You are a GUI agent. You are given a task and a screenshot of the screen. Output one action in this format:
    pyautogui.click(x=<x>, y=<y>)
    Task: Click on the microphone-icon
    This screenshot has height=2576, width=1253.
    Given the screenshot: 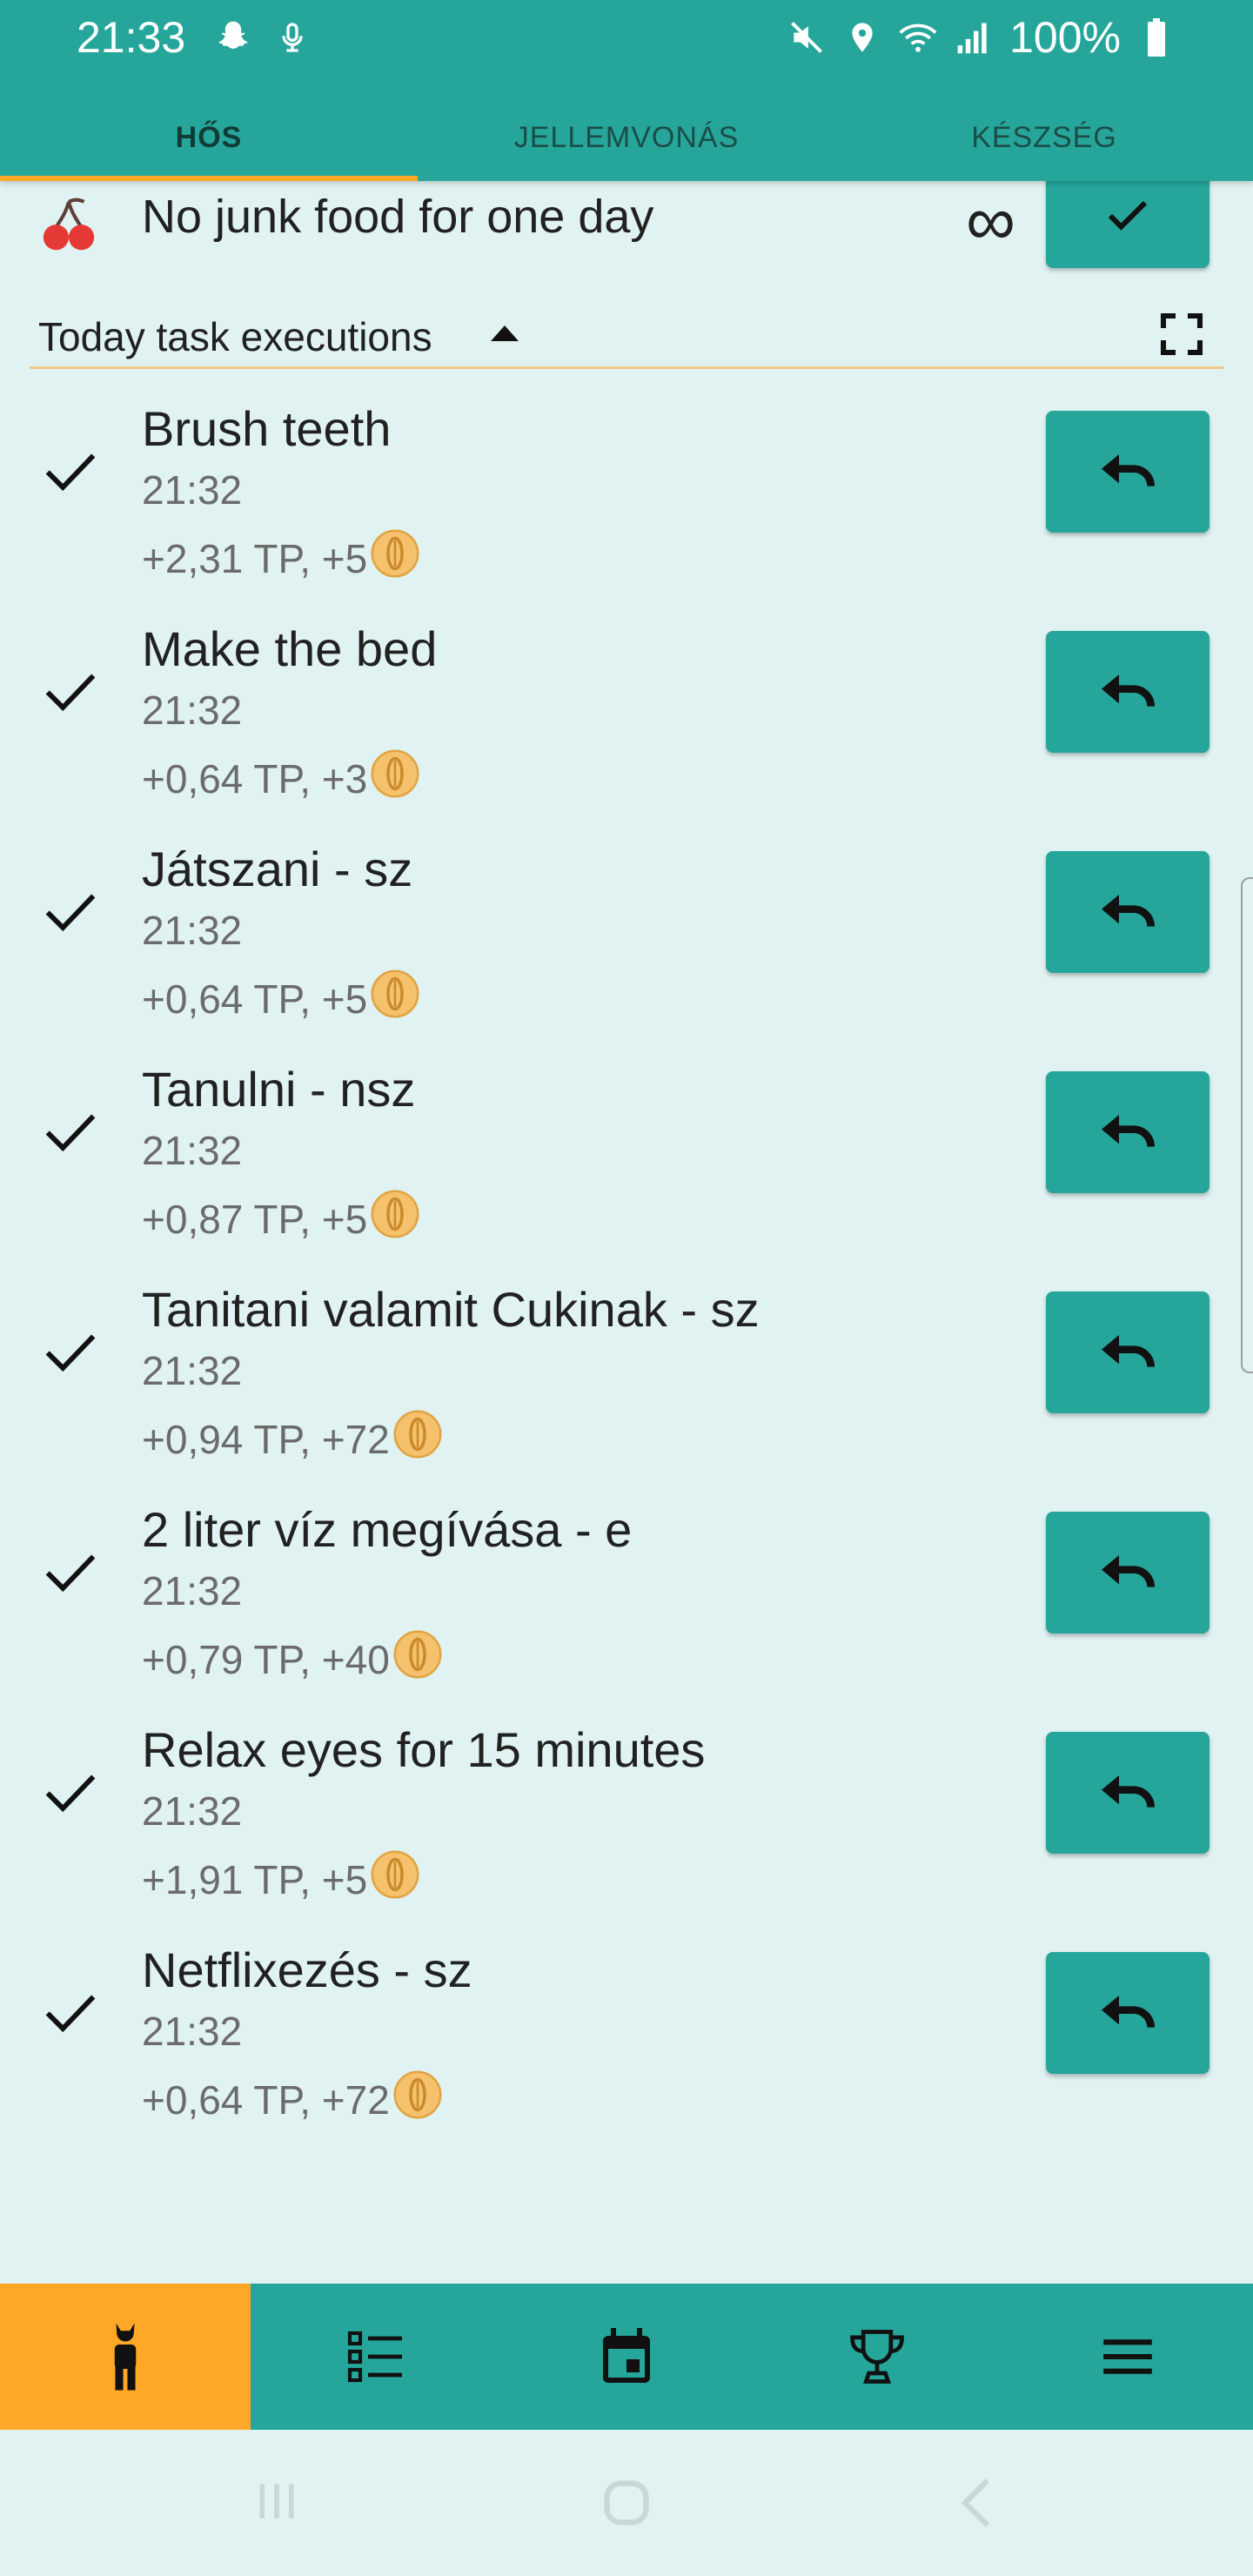 What is the action you would take?
    pyautogui.click(x=292, y=37)
    